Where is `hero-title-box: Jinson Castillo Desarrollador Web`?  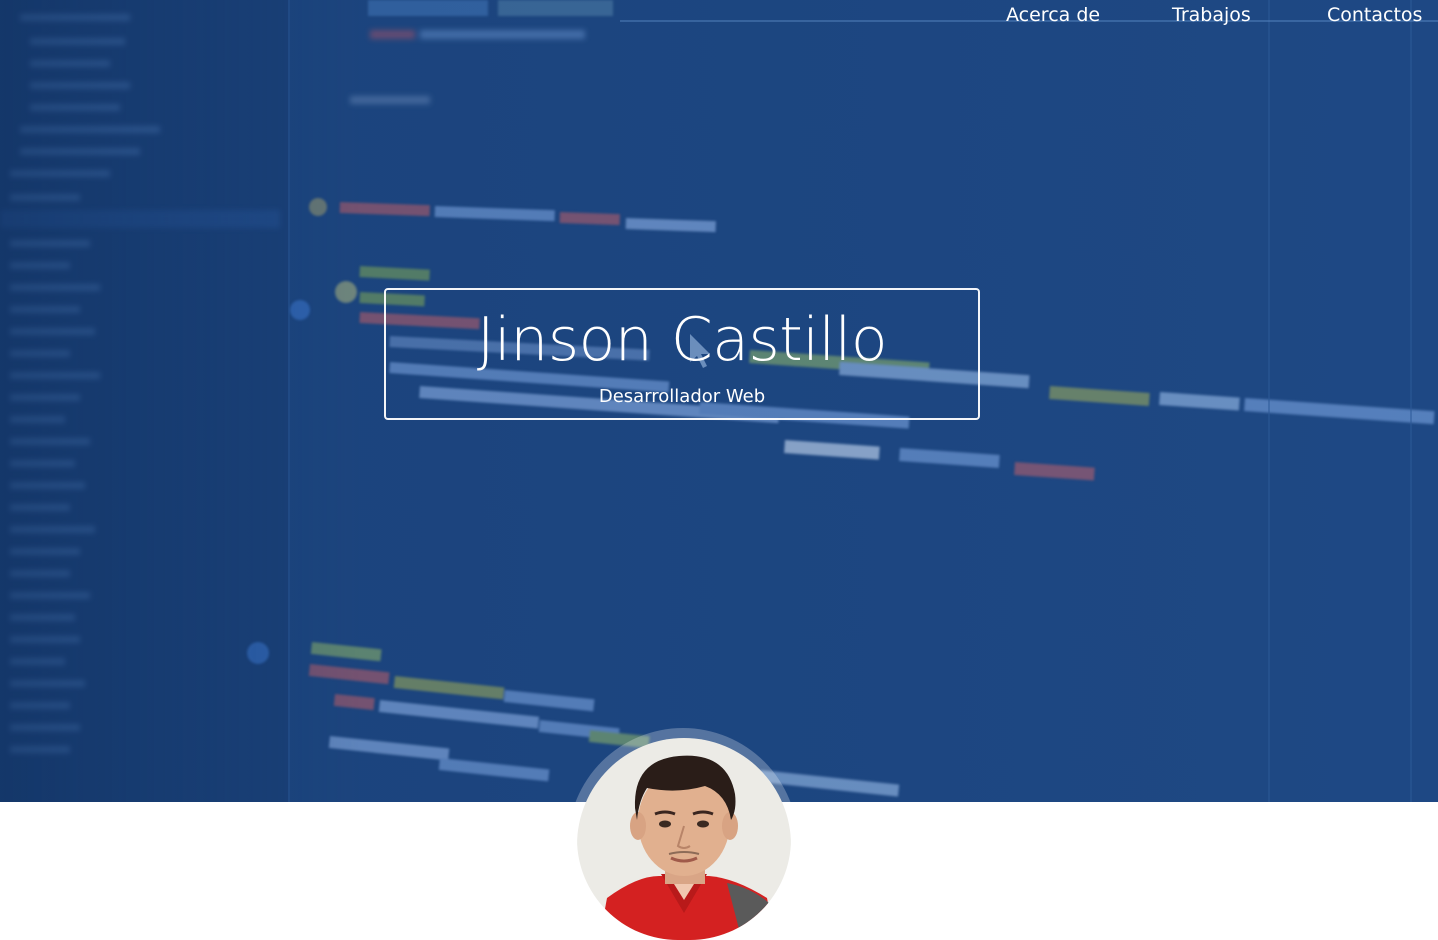 hero-title-box: Jinson Castillo Desarrollador Web is located at coordinates (682, 354).